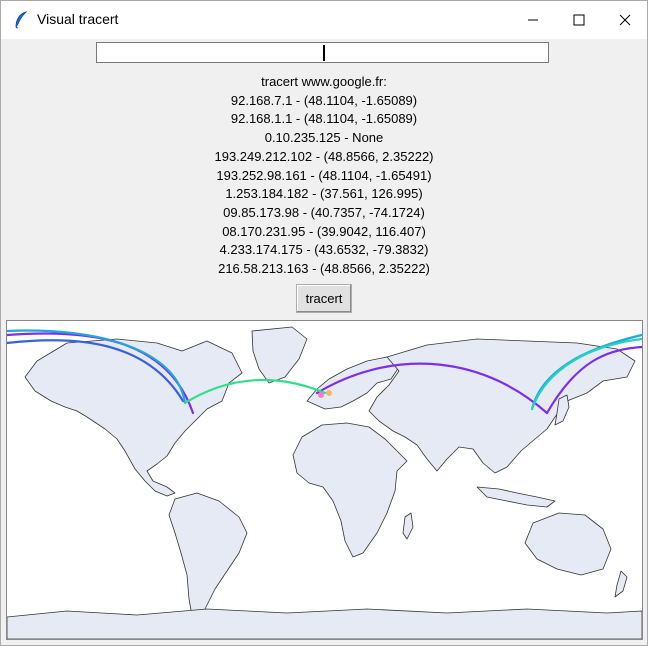 This screenshot has height=646, width=648. Describe the element at coordinates (516, 497) in the screenshot. I see `indonesia` at that location.